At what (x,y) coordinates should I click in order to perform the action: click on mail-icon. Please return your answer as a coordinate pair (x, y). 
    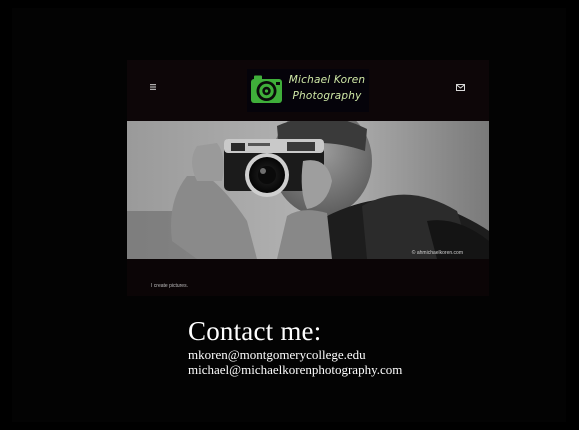
    Looking at the image, I should click on (460, 87).